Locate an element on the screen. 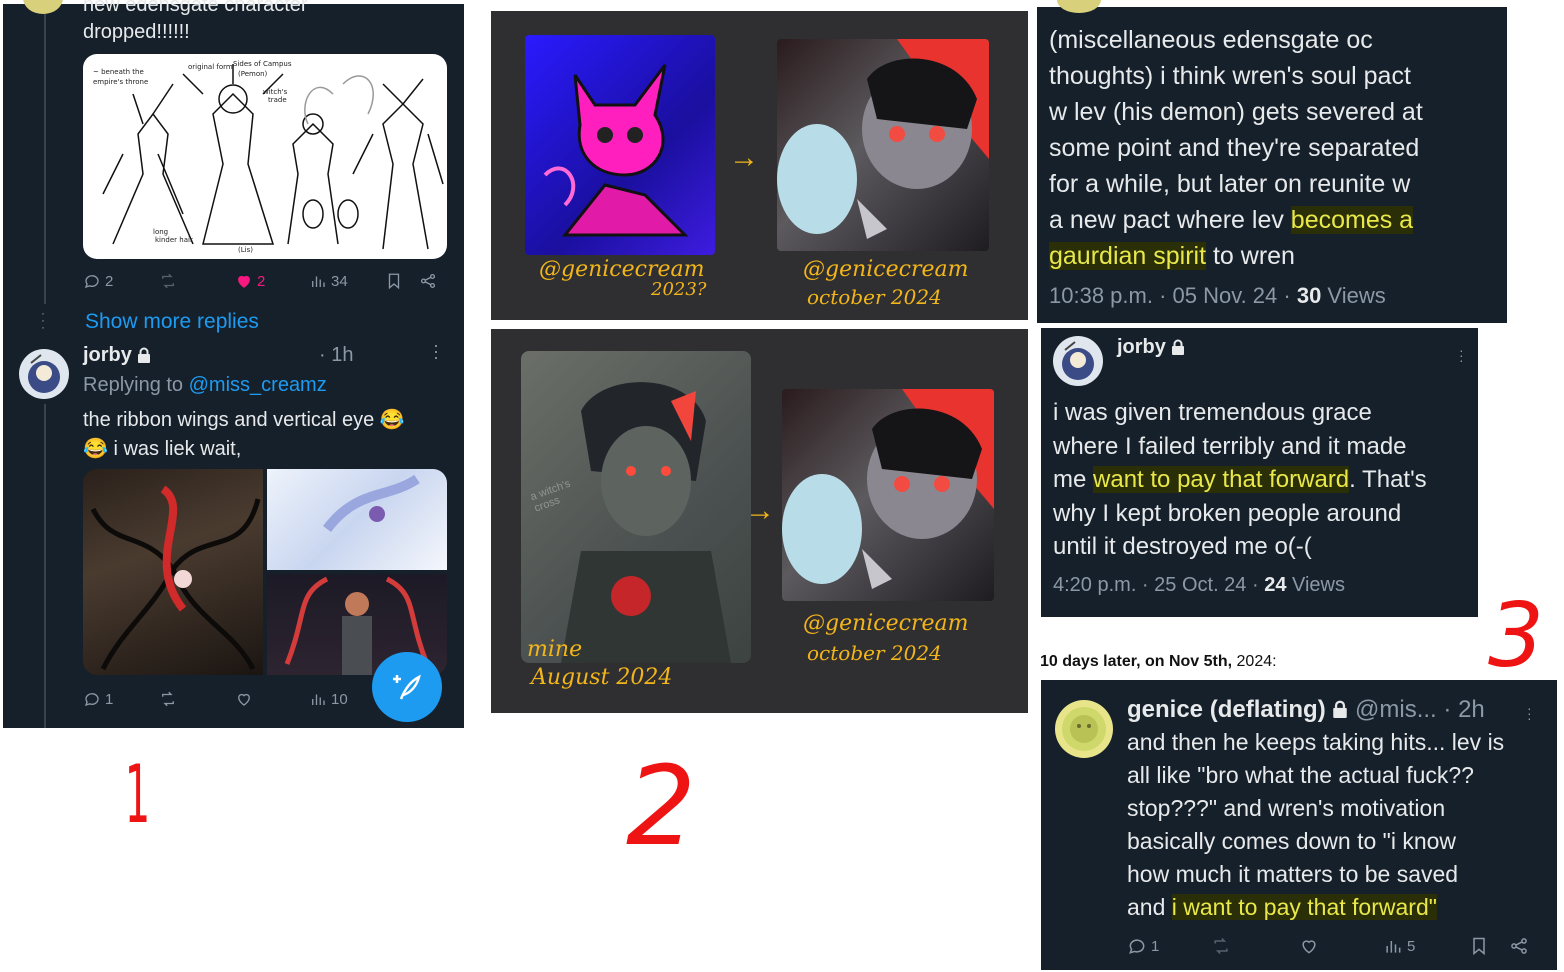 The image size is (1564, 972). timestamp: 10:38 p.m. · 05 Nov. 24 · is located at coordinates (1173, 295).